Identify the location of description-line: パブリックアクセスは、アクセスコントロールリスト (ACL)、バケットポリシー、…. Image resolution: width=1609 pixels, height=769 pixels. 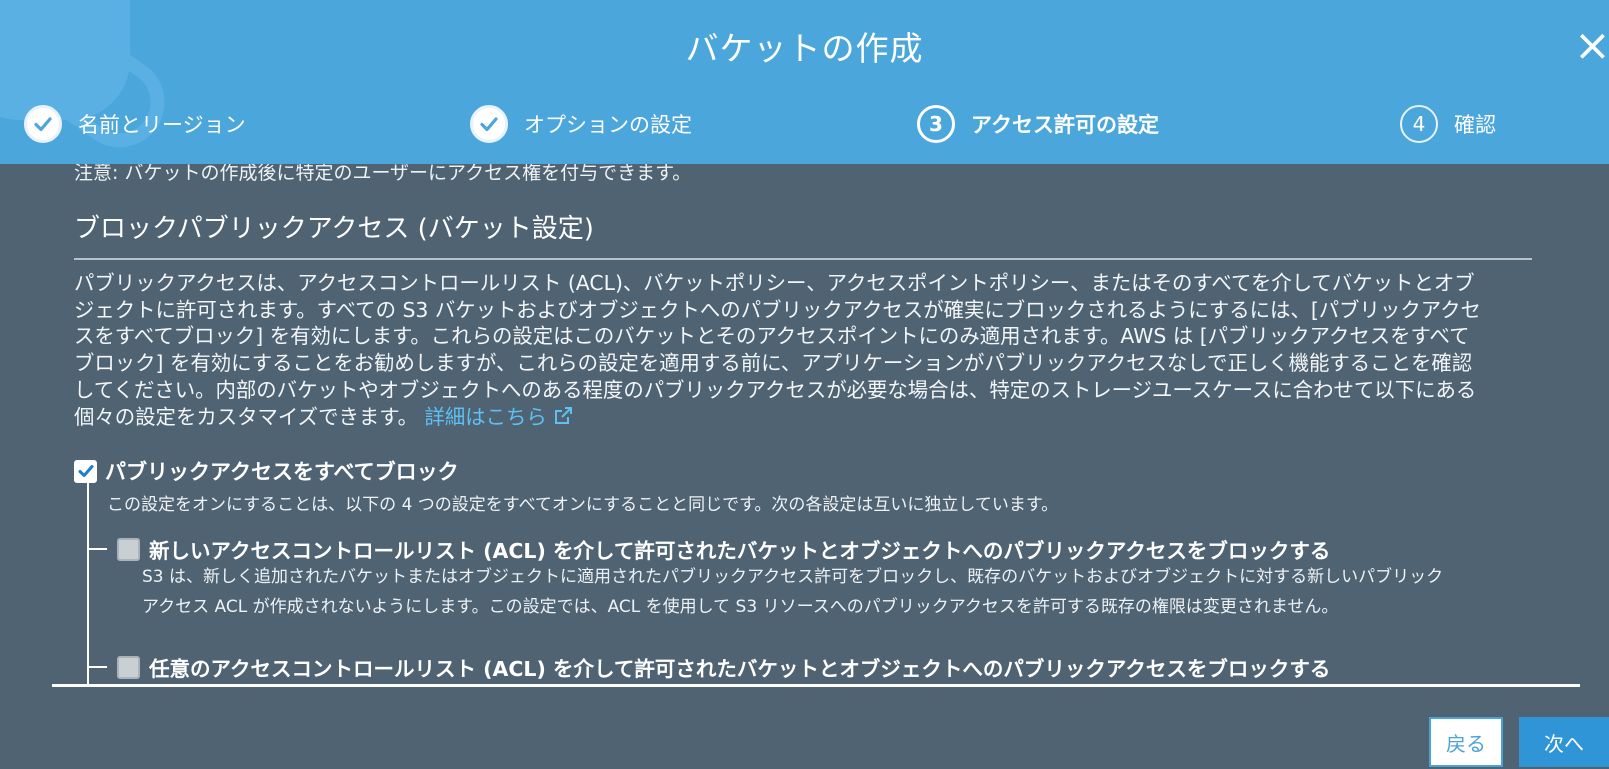
(774, 283).